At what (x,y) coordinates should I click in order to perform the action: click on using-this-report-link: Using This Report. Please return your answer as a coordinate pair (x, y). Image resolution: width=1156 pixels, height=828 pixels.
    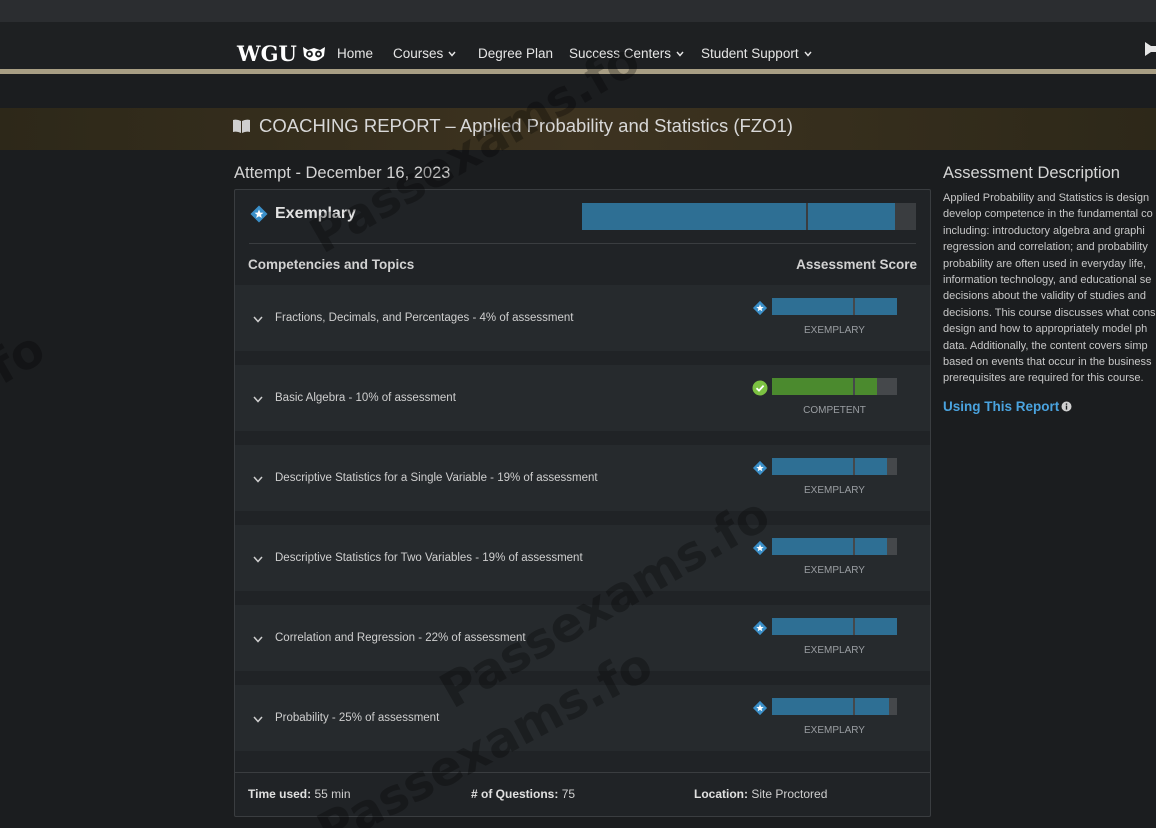
    Looking at the image, I should click on (1007, 406).